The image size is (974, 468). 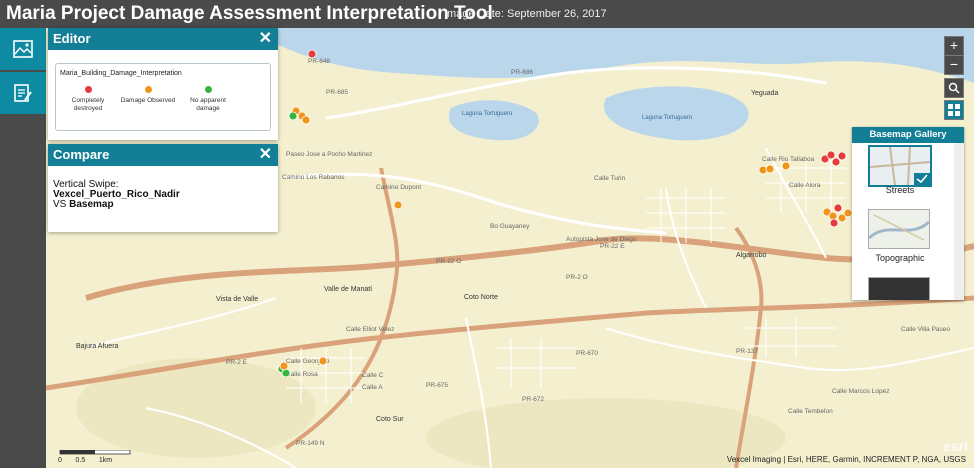 What do you see at coordinates (908, 135) in the screenshot?
I see `basemap-gallery-title: Basemap Gallery` at bounding box center [908, 135].